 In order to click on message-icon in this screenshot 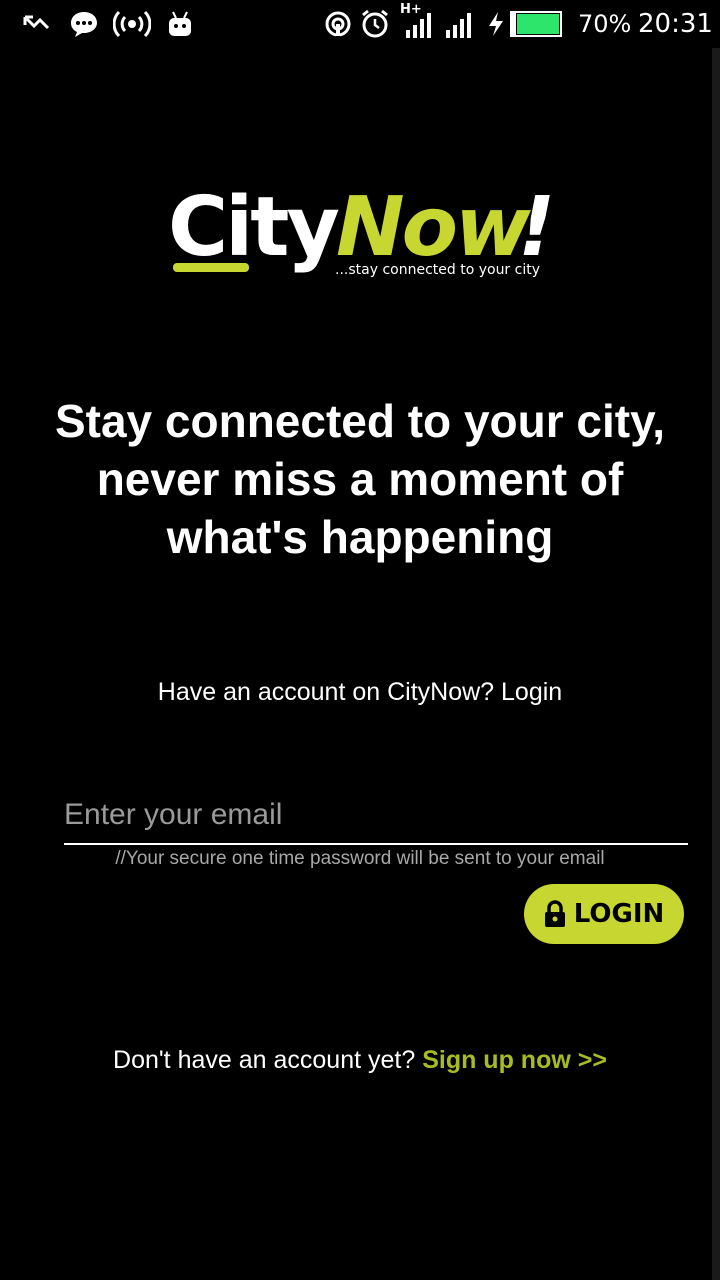, I will do `click(84, 24)`.